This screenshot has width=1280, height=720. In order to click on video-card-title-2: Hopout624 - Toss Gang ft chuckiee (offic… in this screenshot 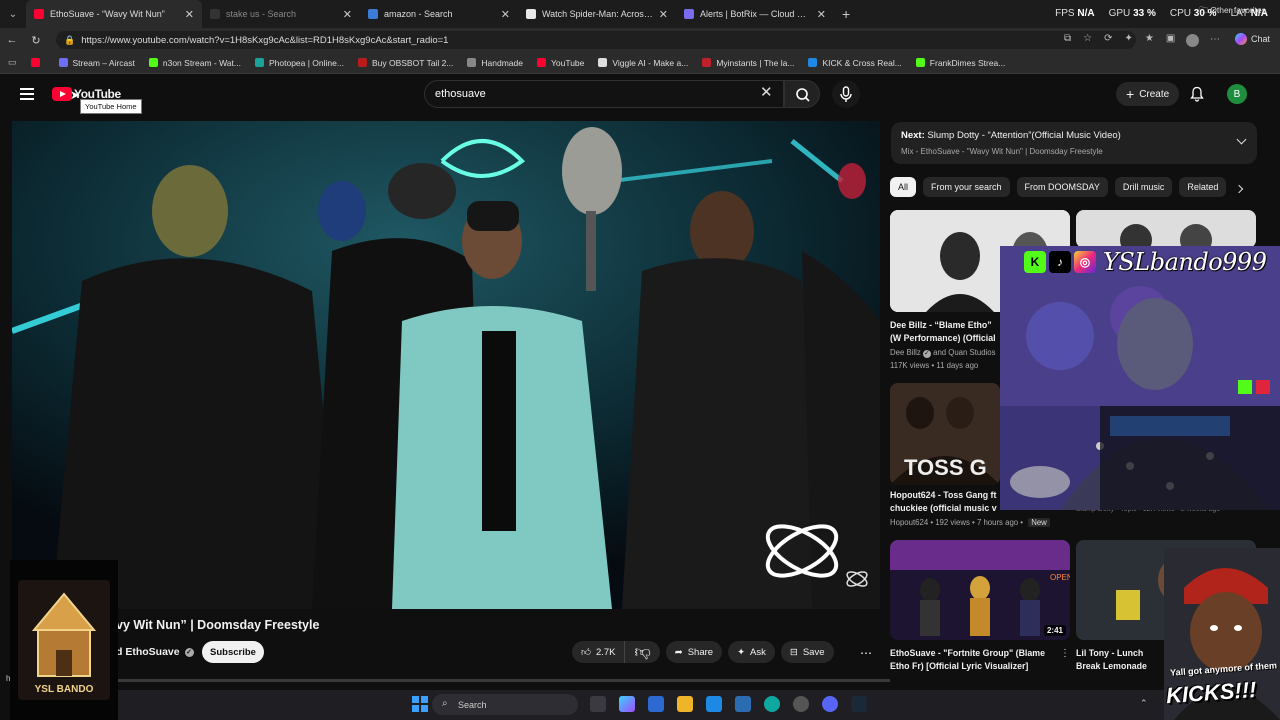, I will do `click(946, 502)`.